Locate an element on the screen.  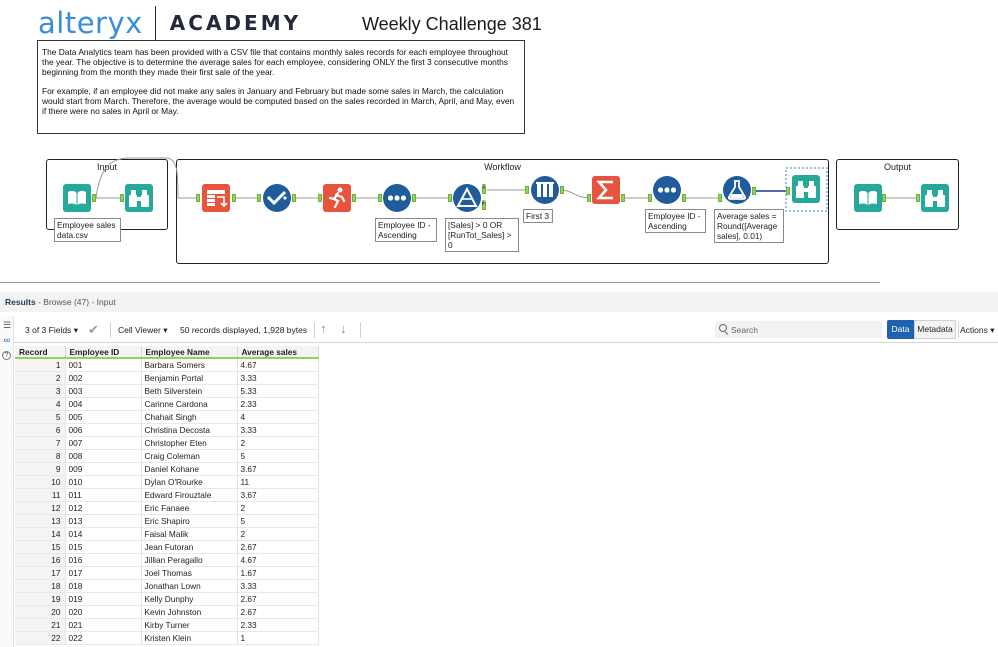
search-input: Search is located at coordinates (798, 329).